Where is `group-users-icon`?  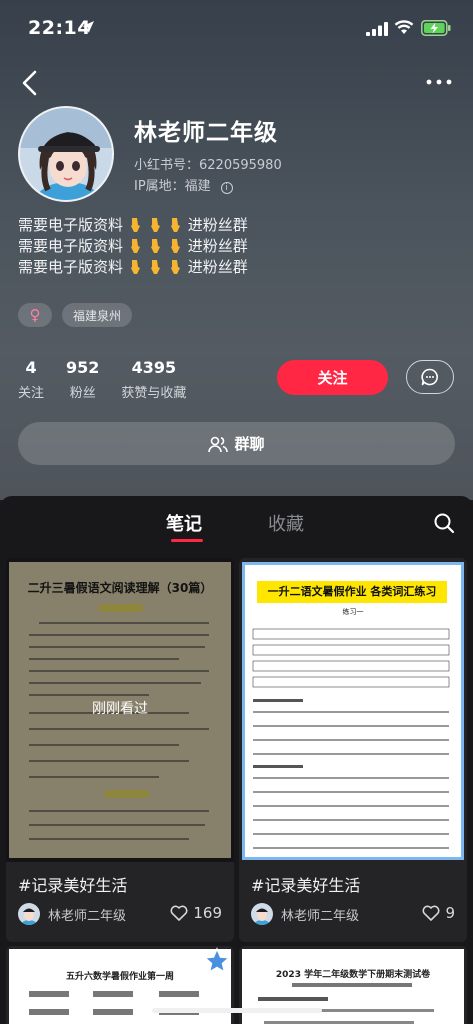
group-users-icon is located at coordinates (218, 444).